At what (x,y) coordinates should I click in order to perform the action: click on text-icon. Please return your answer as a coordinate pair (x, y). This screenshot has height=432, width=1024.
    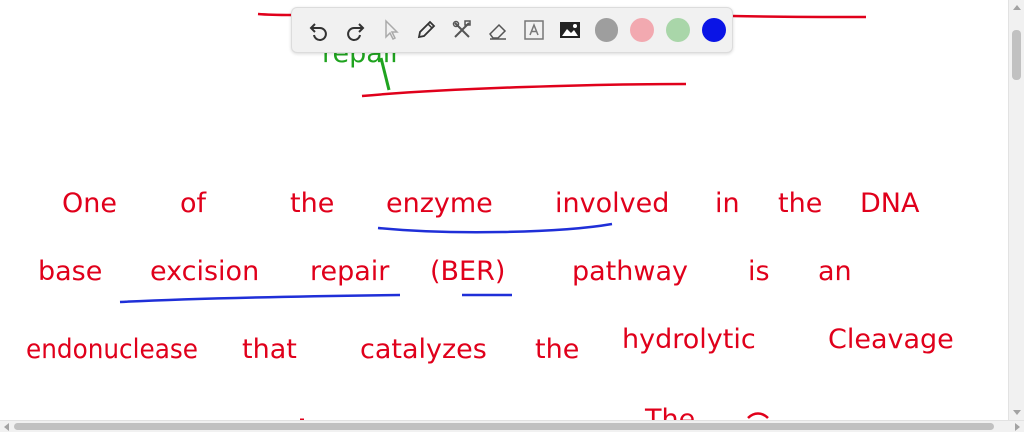
    Looking at the image, I should click on (534, 30).